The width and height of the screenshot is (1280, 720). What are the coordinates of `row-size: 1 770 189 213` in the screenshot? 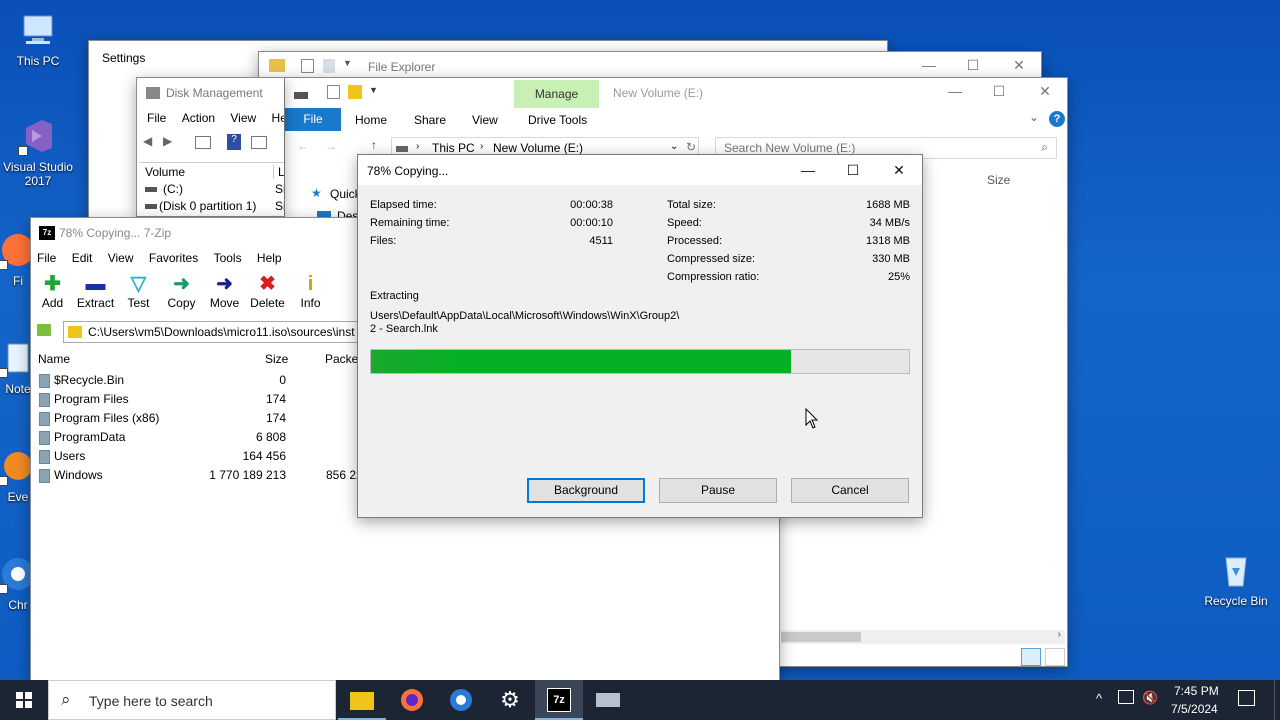 It's located at (247, 475).